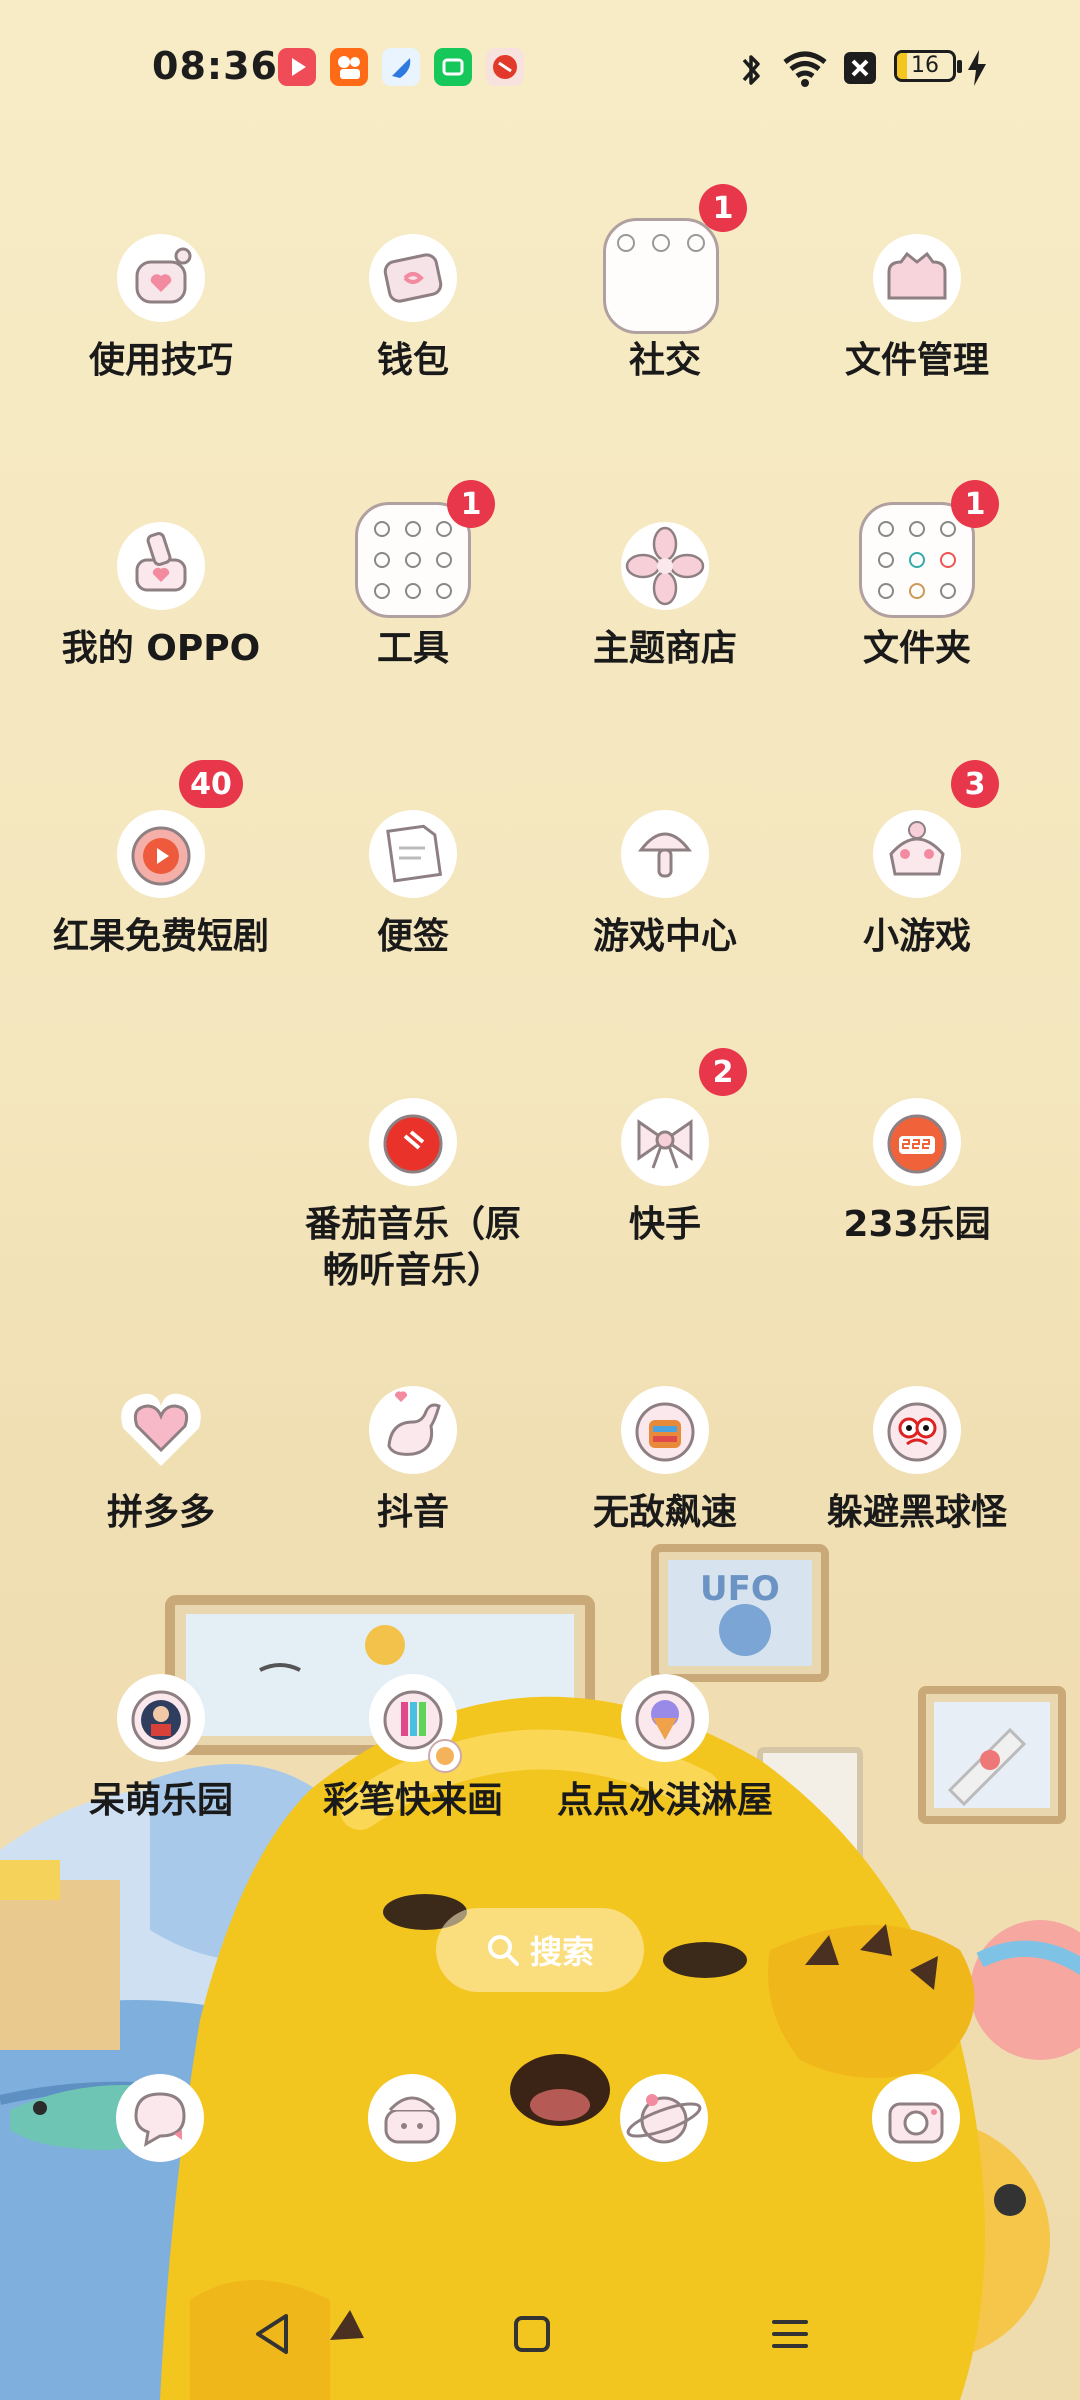  What do you see at coordinates (959, 66) in the screenshot?
I see `battery-tip` at bounding box center [959, 66].